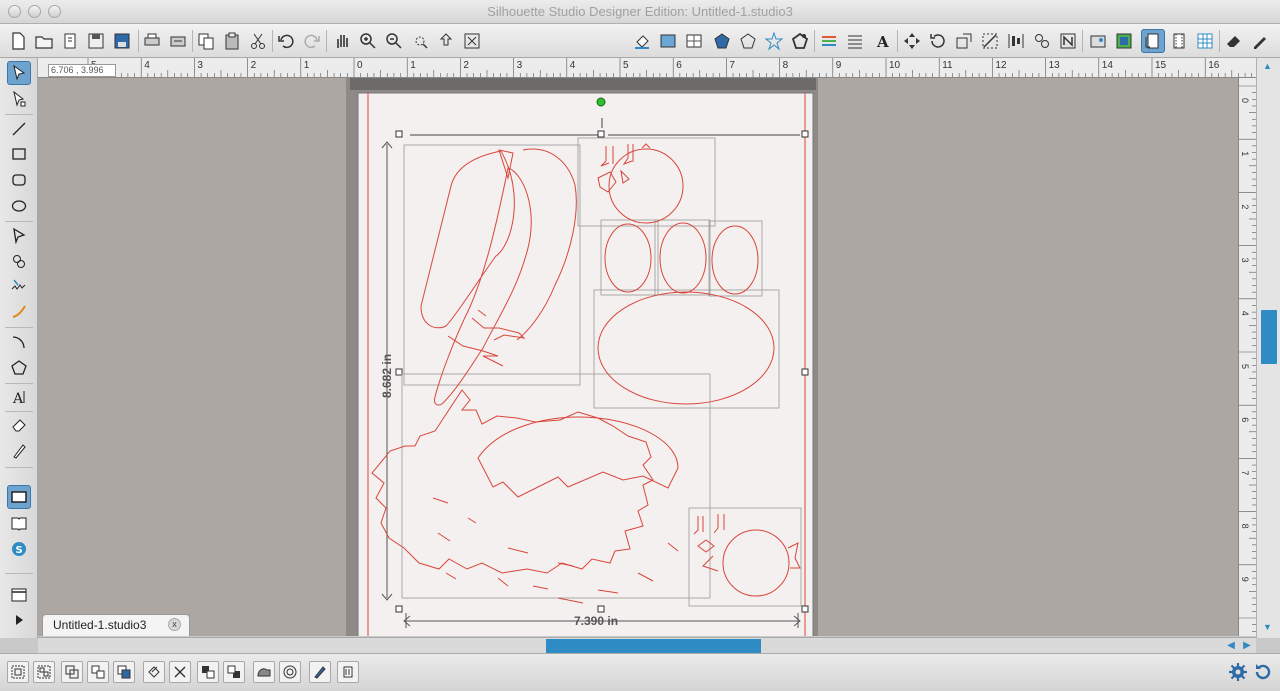 The width and height of the screenshot is (1280, 691). What do you see at coordinates (1042, 41) in the screenshot?
I see `replicate-icon` at bounding box center [1042, 41].